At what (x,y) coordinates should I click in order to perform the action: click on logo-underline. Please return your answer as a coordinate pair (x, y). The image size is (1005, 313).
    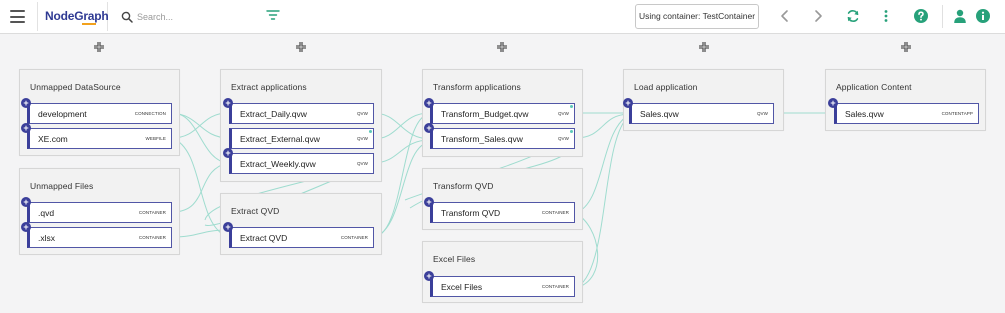
    Looking at the image, I should click on (89, 24).